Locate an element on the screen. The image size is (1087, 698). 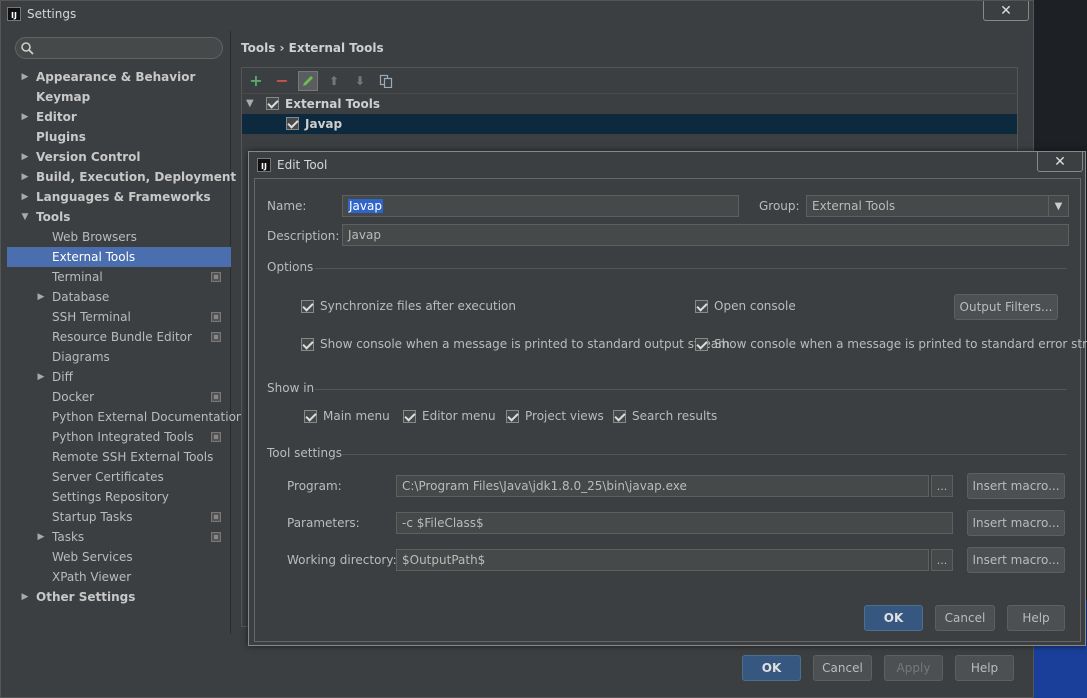
sync-files-checkbox is located at coordinates (307, 306).